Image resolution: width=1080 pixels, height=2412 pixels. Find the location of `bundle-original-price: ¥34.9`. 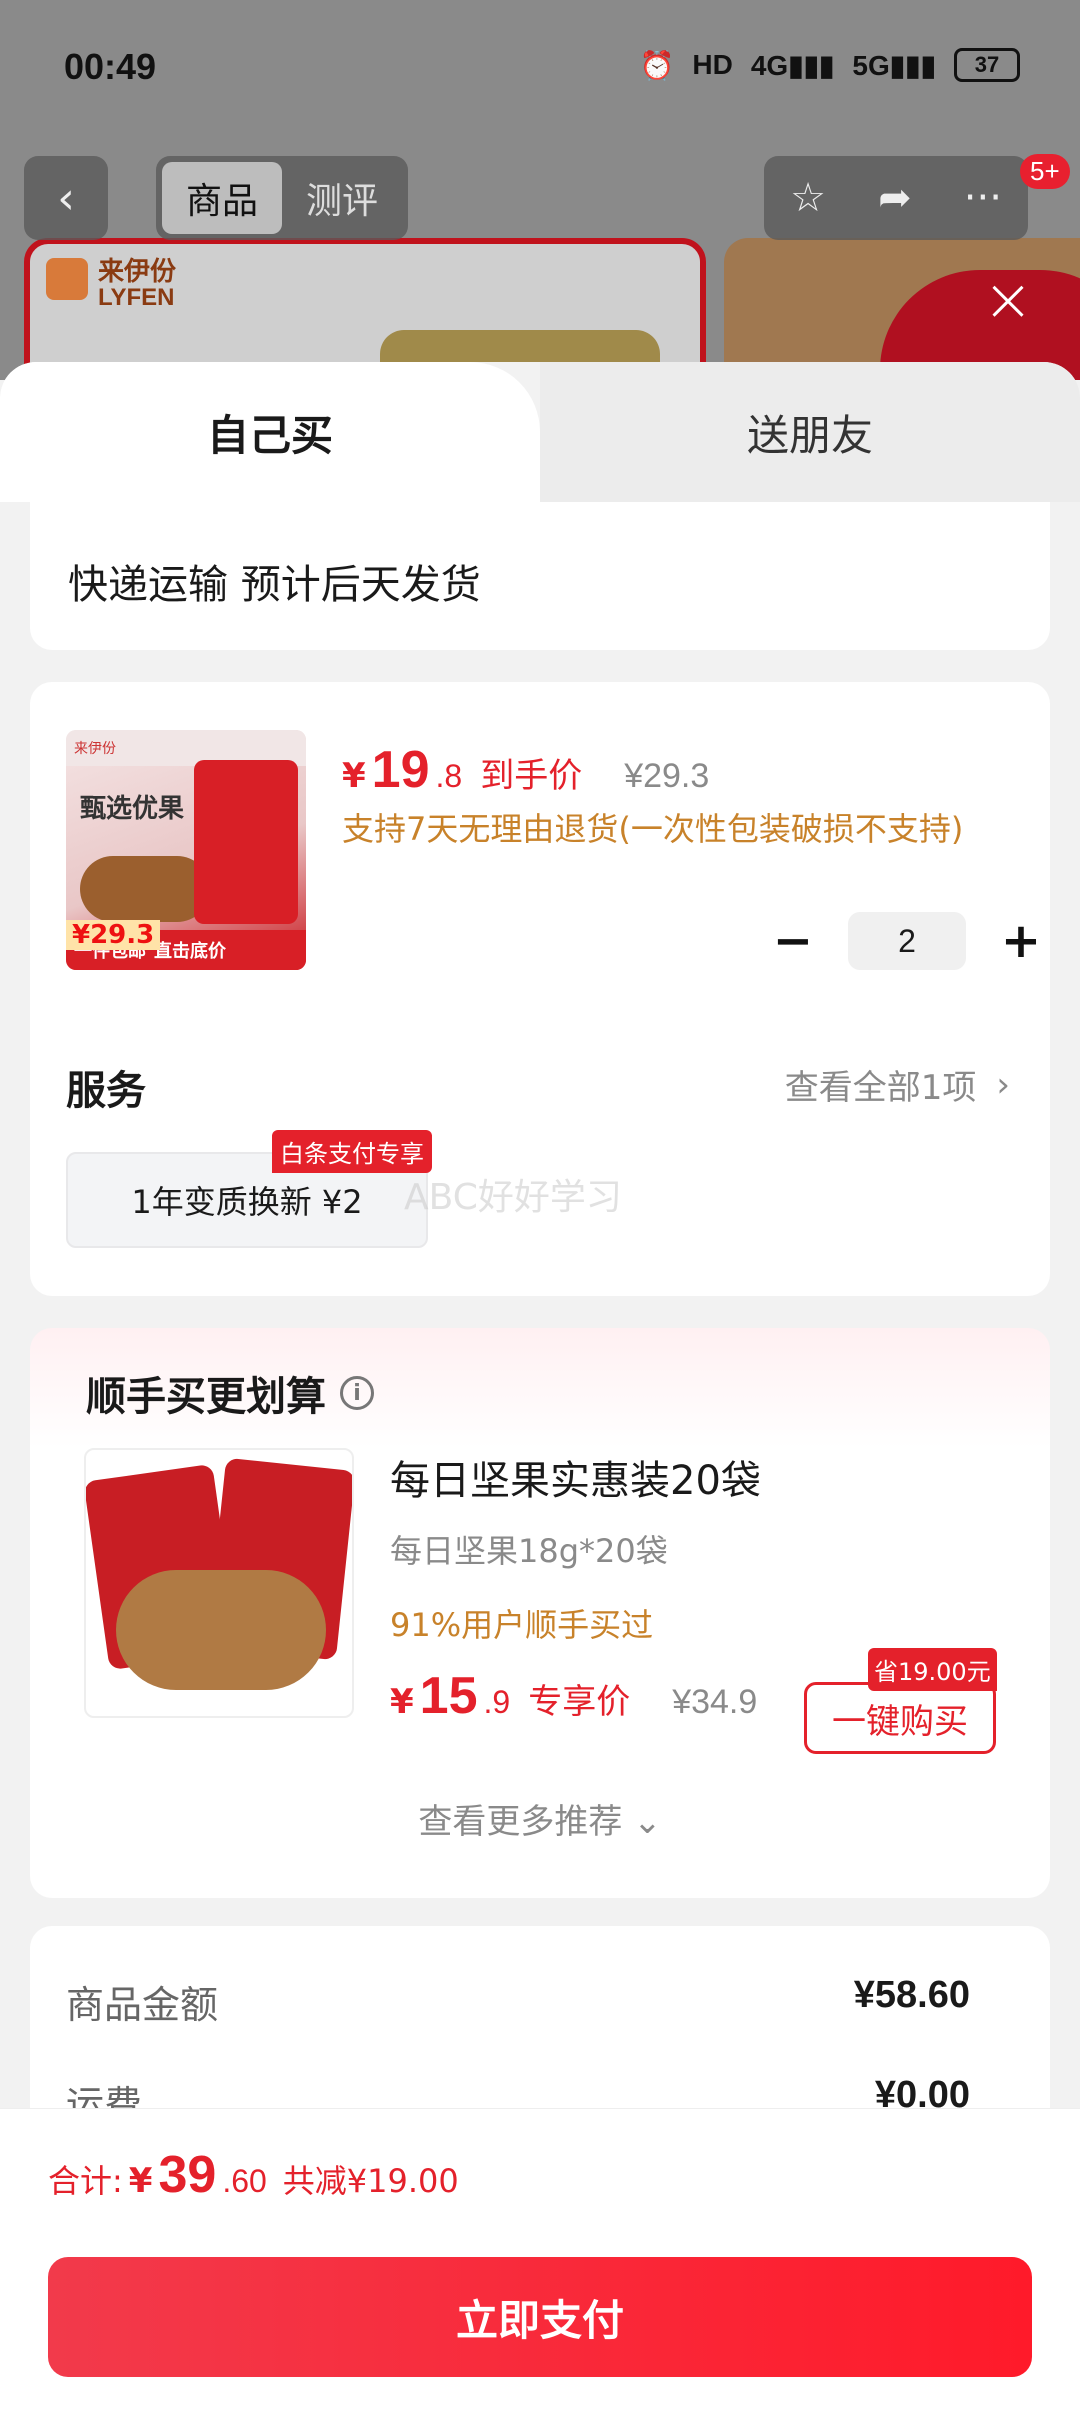

bundle-original-price: ¥34.9 is located at coordinates (715, 1702).